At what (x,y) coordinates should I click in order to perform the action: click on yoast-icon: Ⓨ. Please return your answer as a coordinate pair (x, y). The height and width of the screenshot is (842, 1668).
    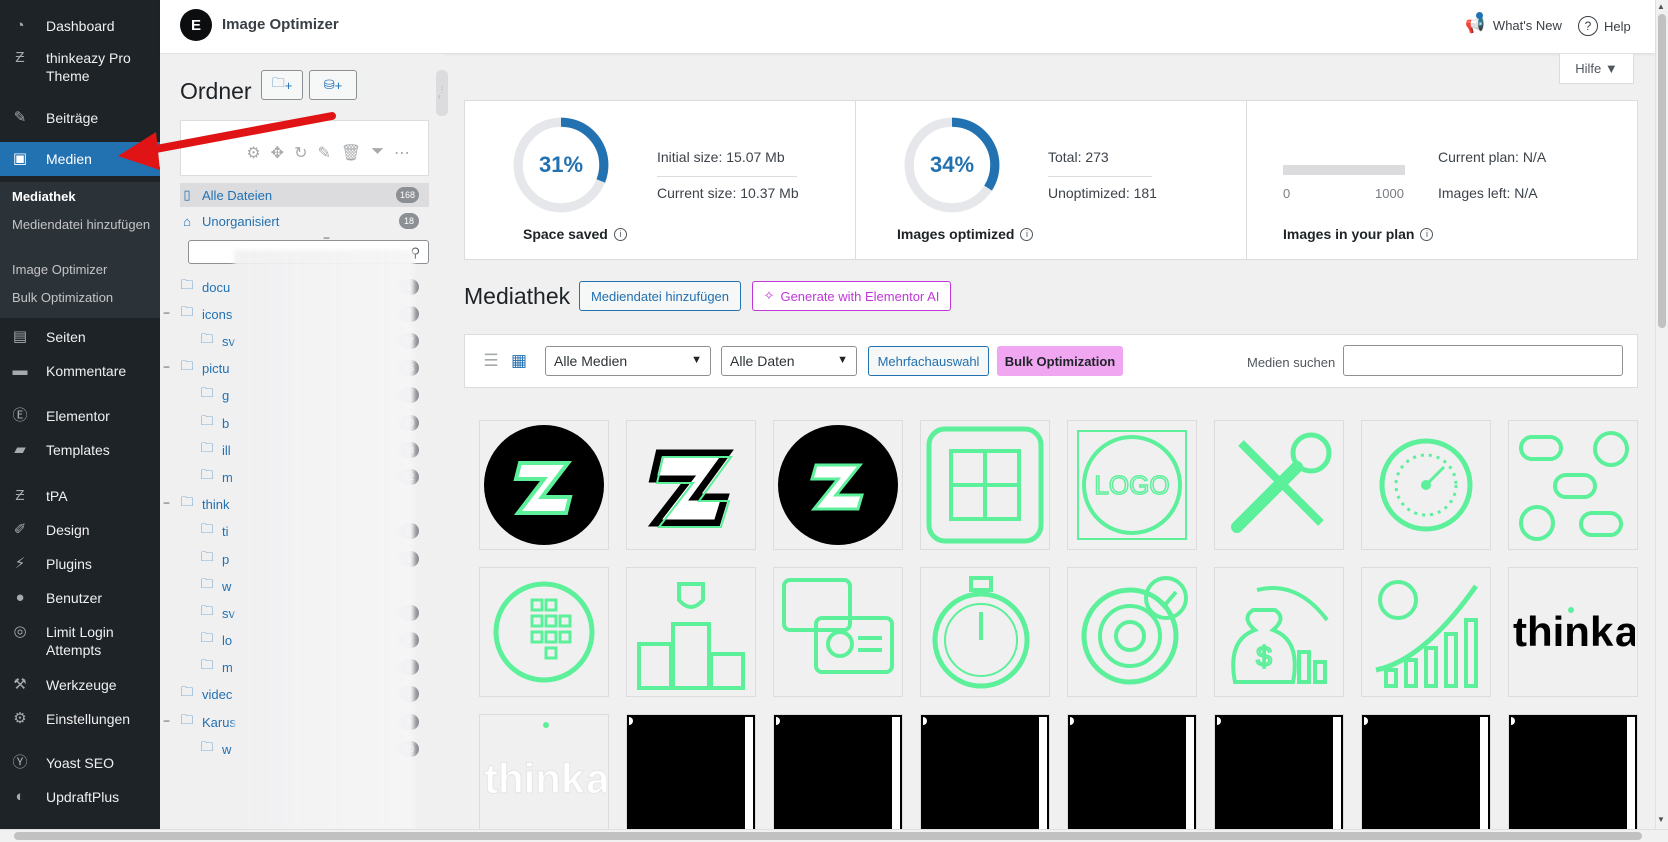
    Looking at the image, I should click on (20, 762).